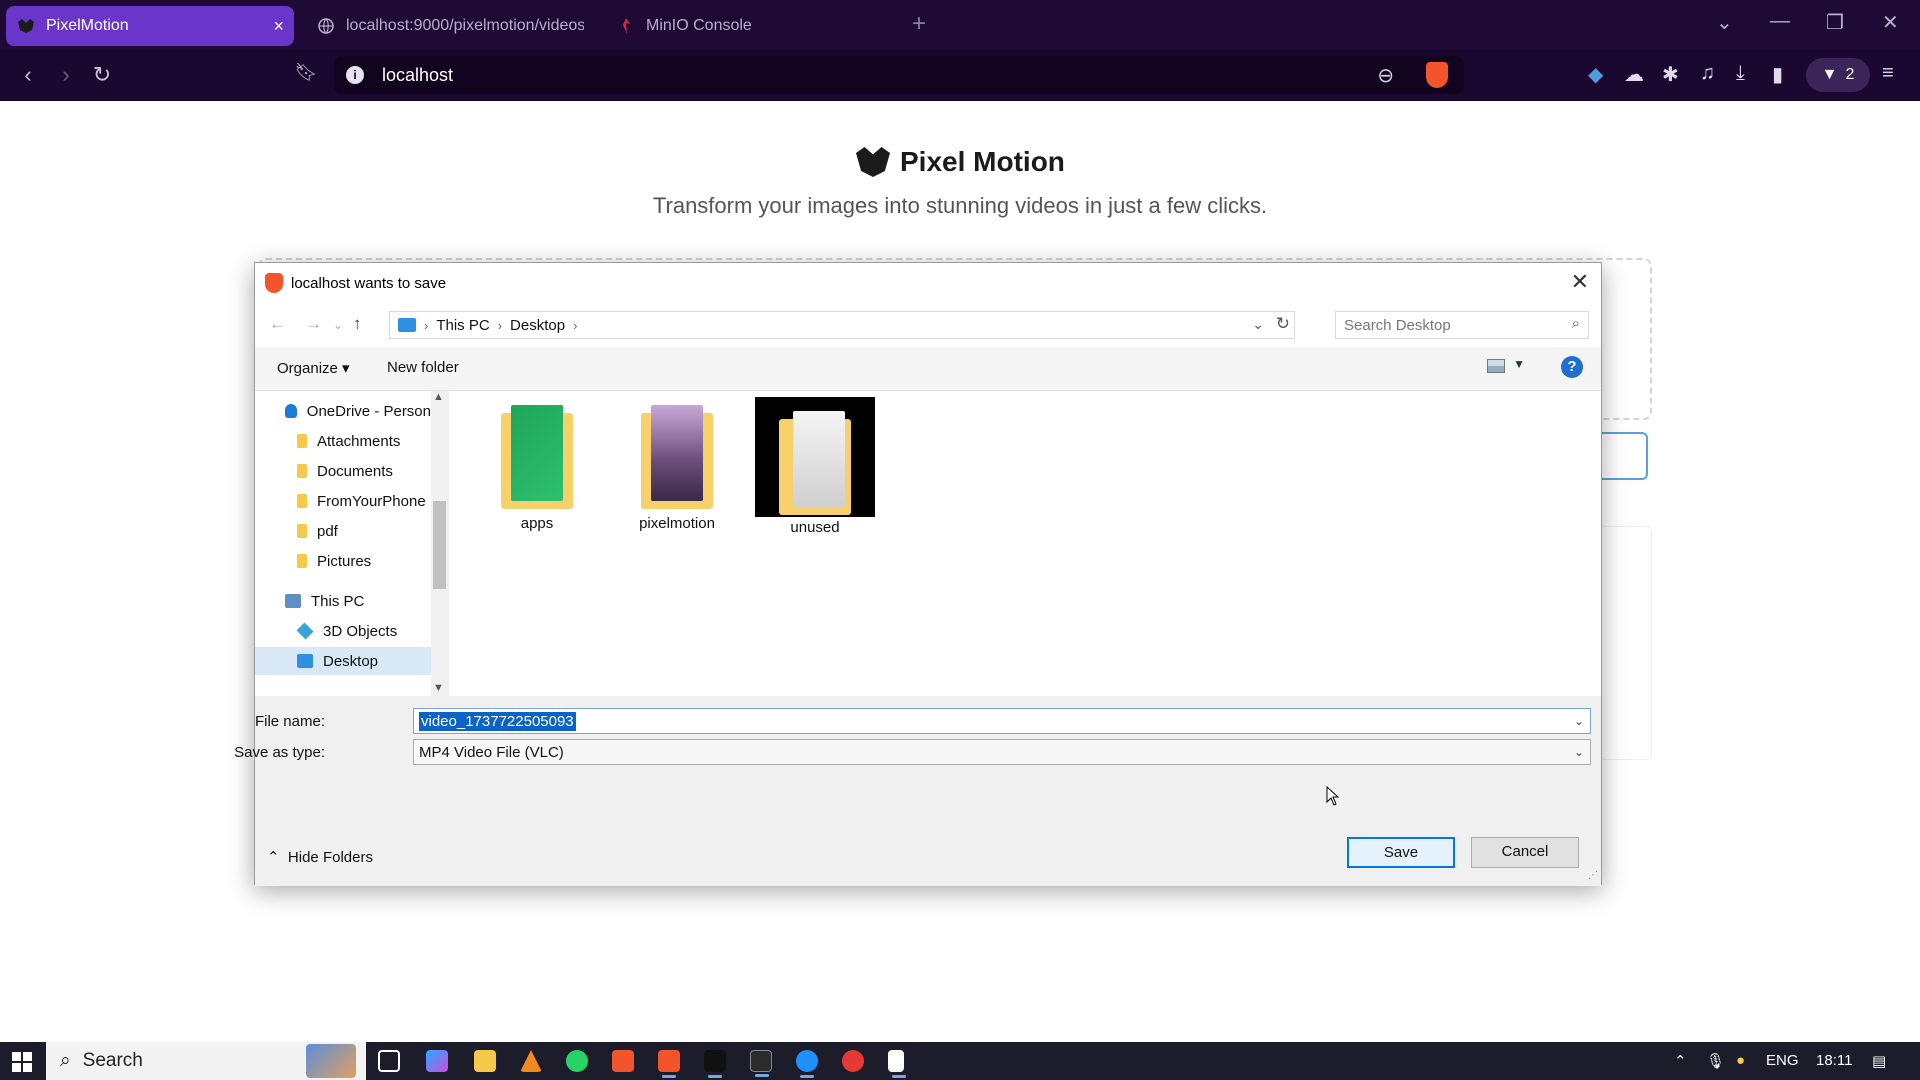  What do you see at coordinates (343, 411) in the screenshot?
I see `nav-item-onedrive: OneDrive - Person` at bounding box center [343, 411].